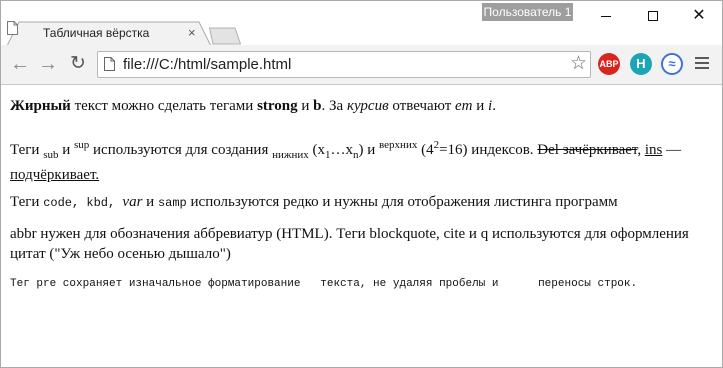 This screenshot has width=723, height=368. I want to click on close-window-button: ✕, so click(699, 16).